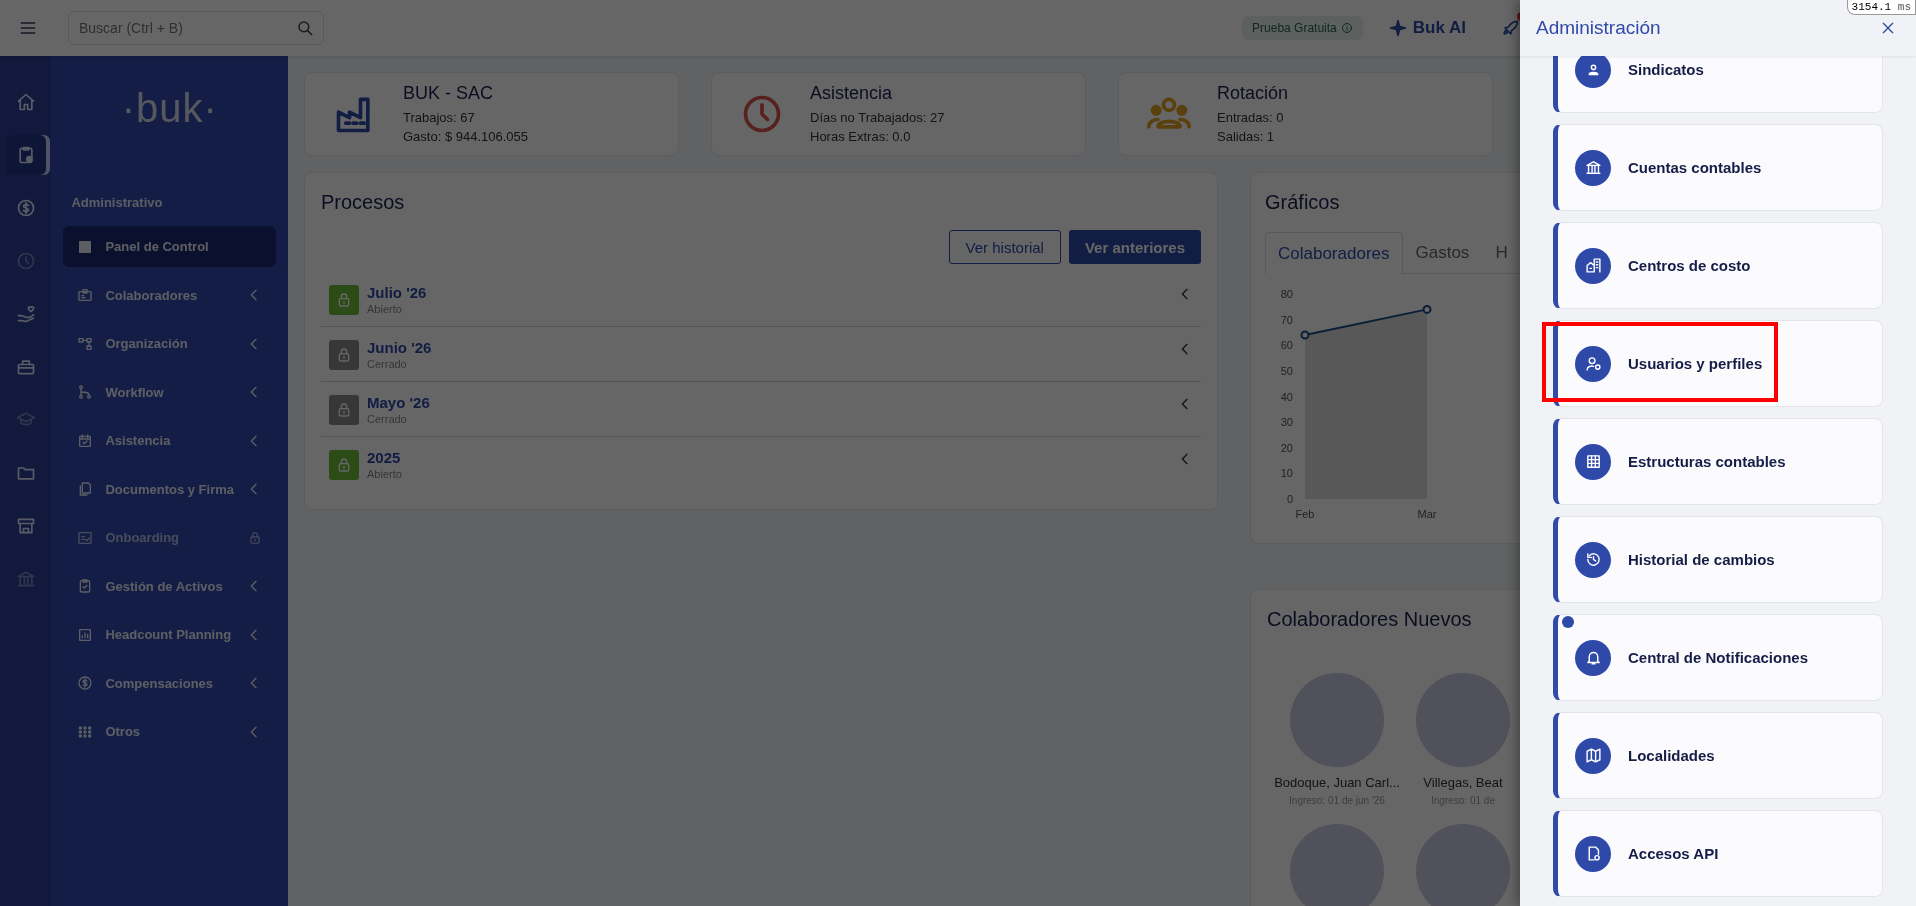 Image resolution: width=1916 pixels, height=906 pixels. What do you see at coordinates (1671, 755) in the screenshot?
I see `admin-item-label: Localidades` at bounding box center [1671, 755].